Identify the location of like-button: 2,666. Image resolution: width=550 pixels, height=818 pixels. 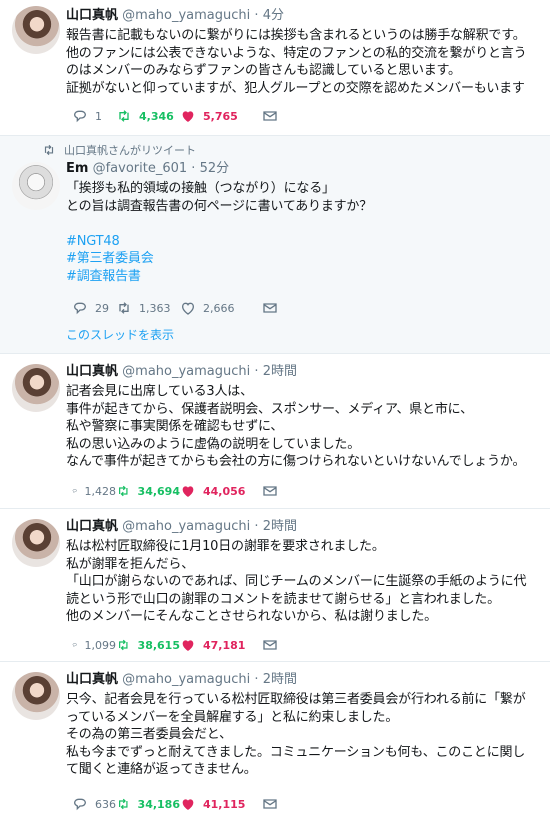
(221, 308).